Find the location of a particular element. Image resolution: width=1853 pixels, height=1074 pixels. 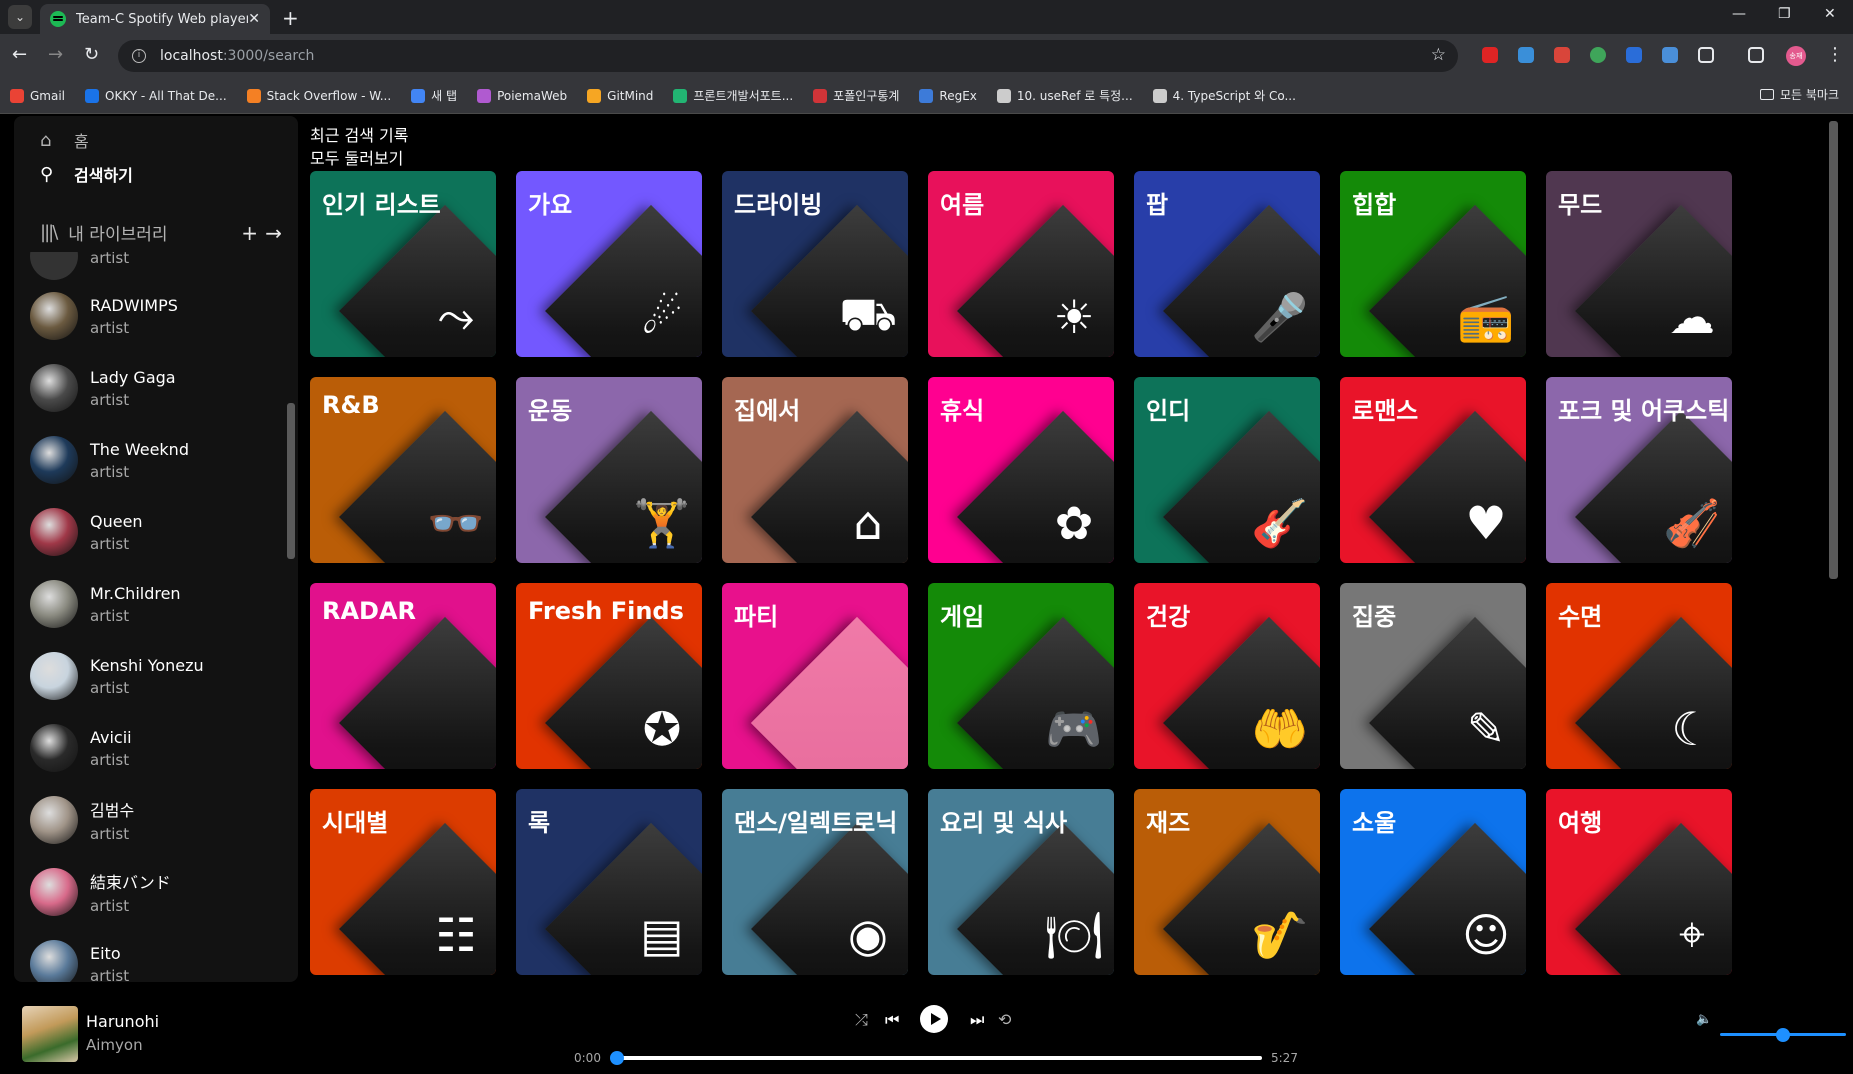

volume-icon: 🔈 is located at coordinates (1704, 1019).